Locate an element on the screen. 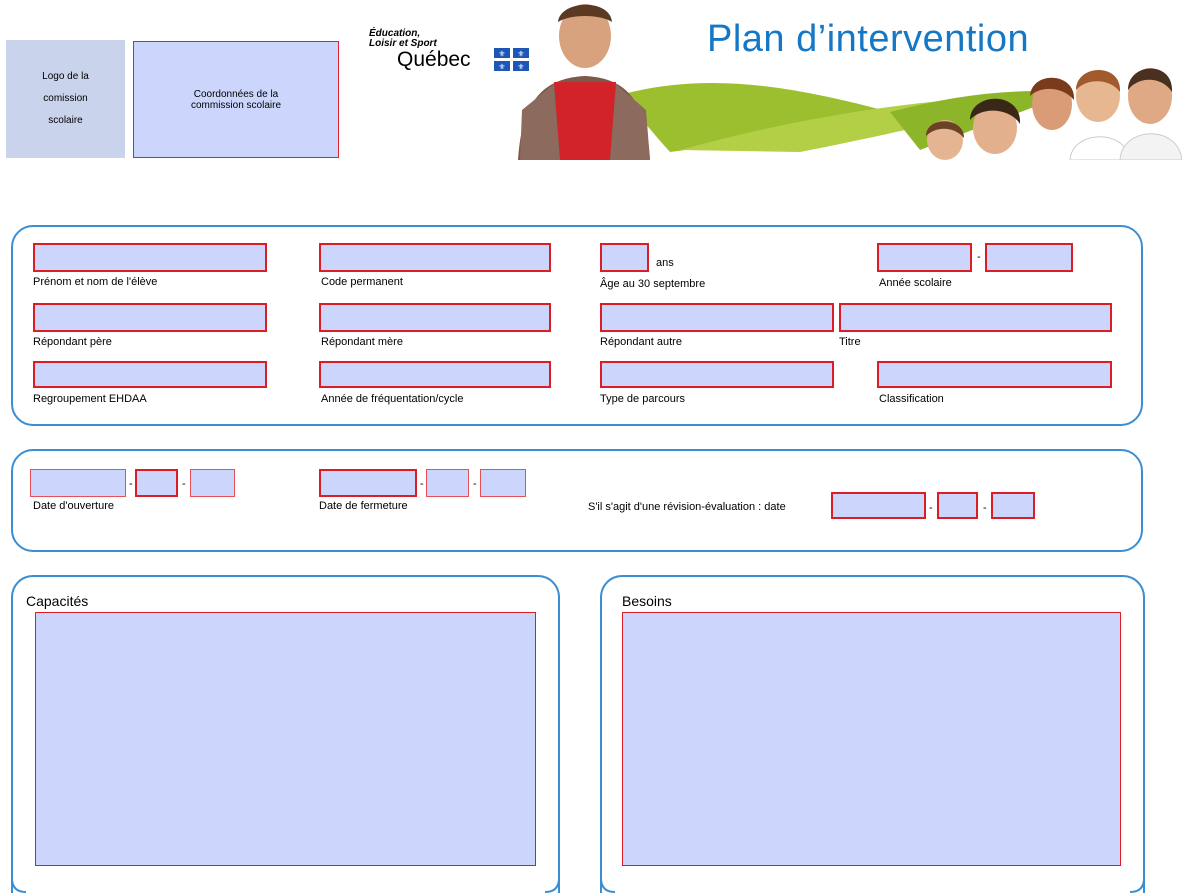  quebec-flag-icon: ⚜ ⚜ ⚜ ⚜ is located at coordinates (511, 60).